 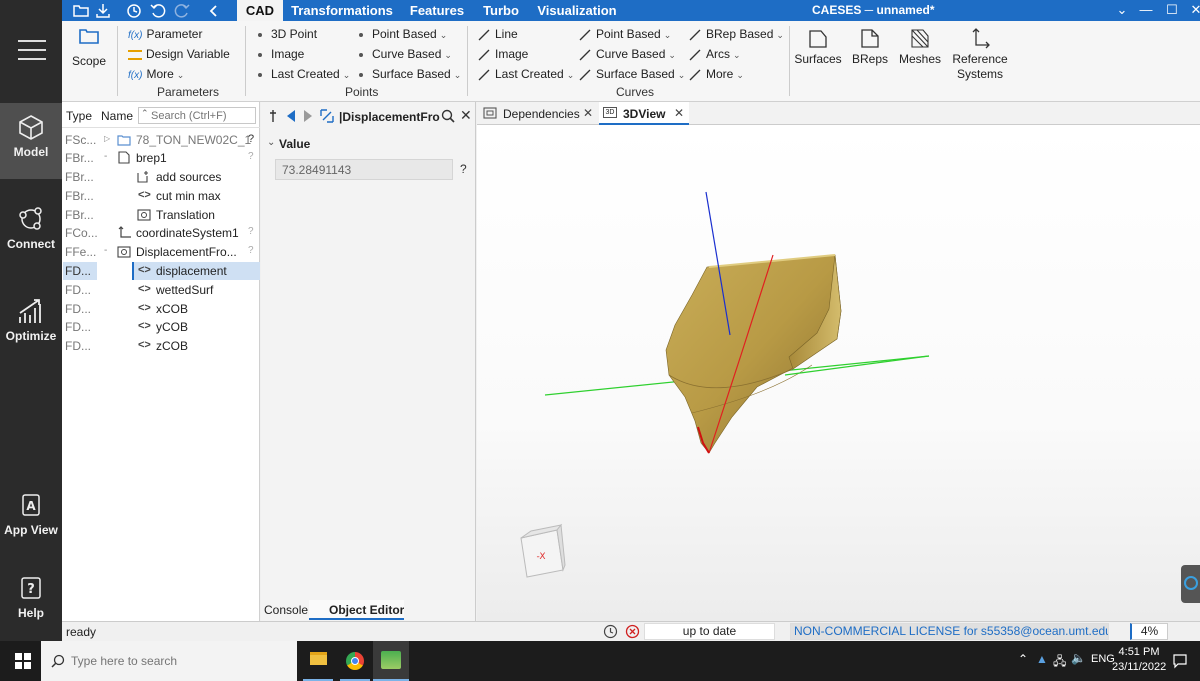 What do you see at coordinates (161, 215) in the screenshot?
I see `tree-row: FBr... Translation` at bounding box center [161, 215].